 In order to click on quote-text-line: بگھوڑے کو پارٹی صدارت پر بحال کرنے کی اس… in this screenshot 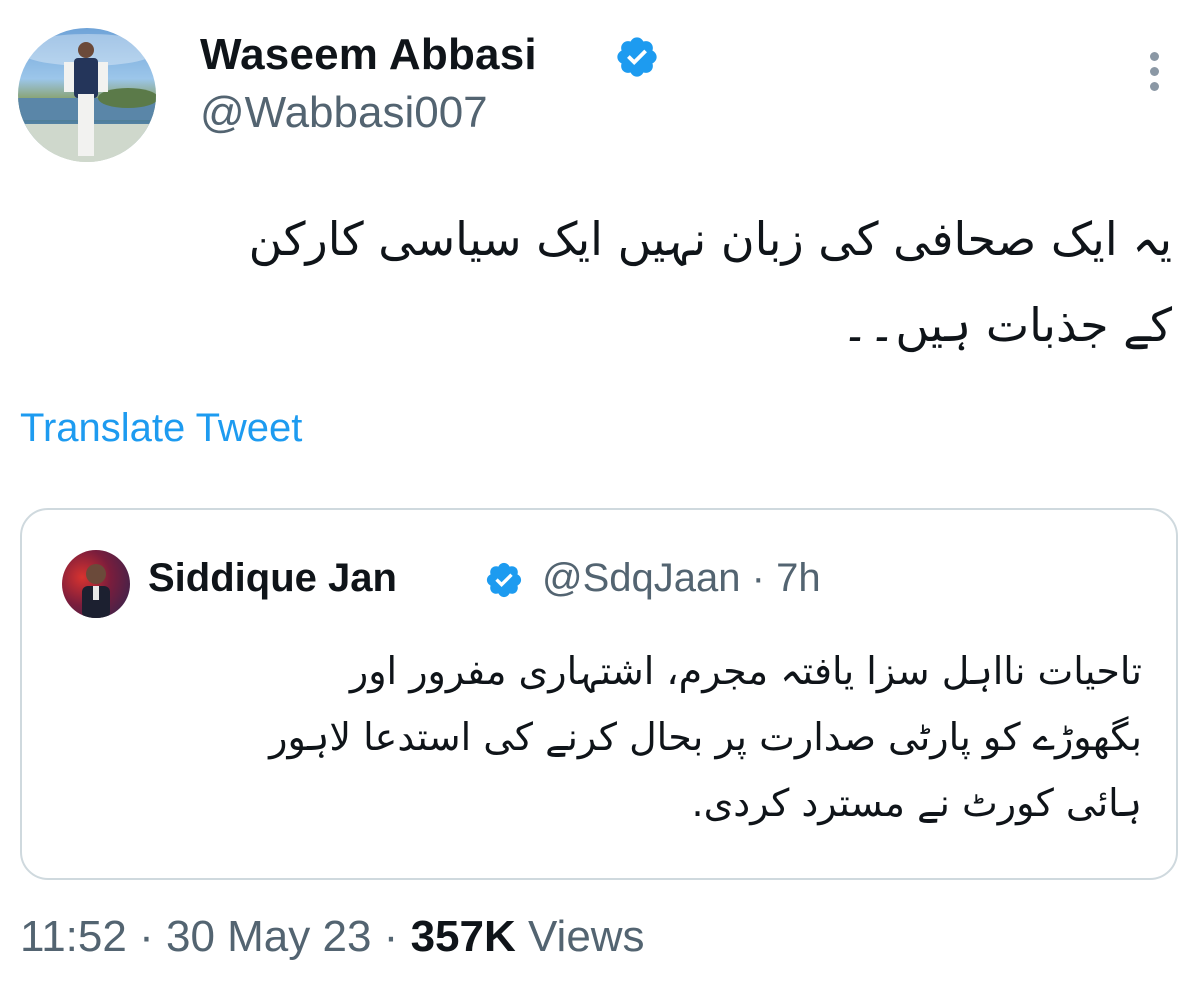, I will do `click(705, 737)`.